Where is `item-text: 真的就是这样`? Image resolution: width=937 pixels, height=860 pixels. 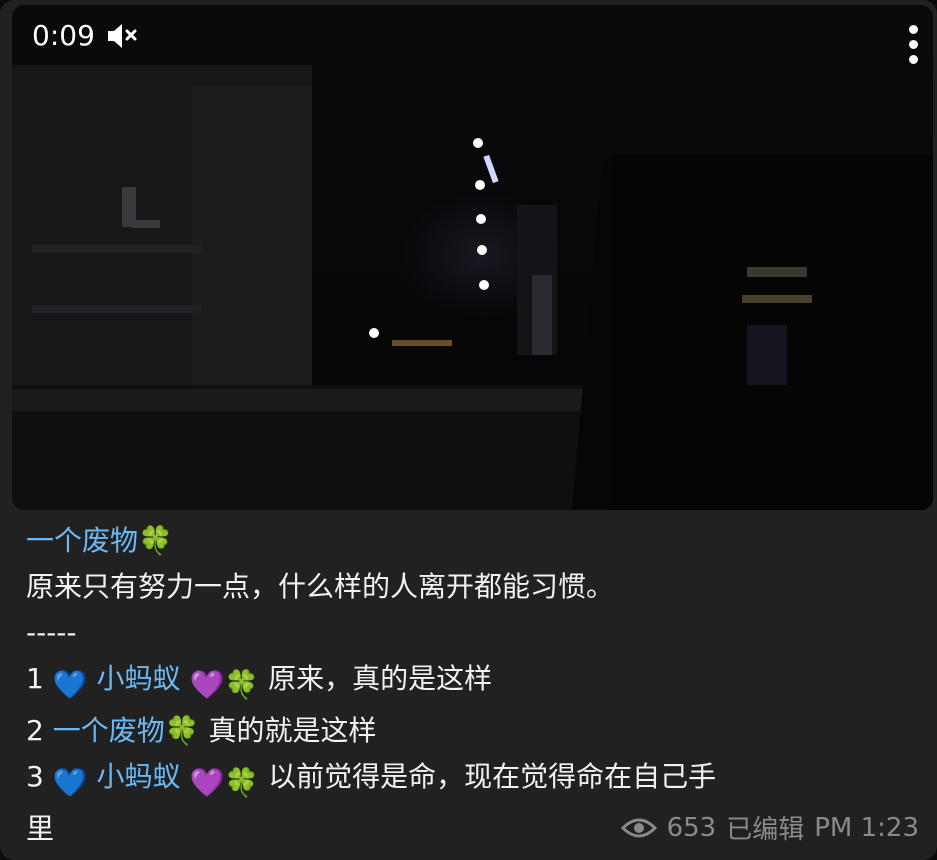 item-text: 真的就是这样 is located at coordinates (292, 730).